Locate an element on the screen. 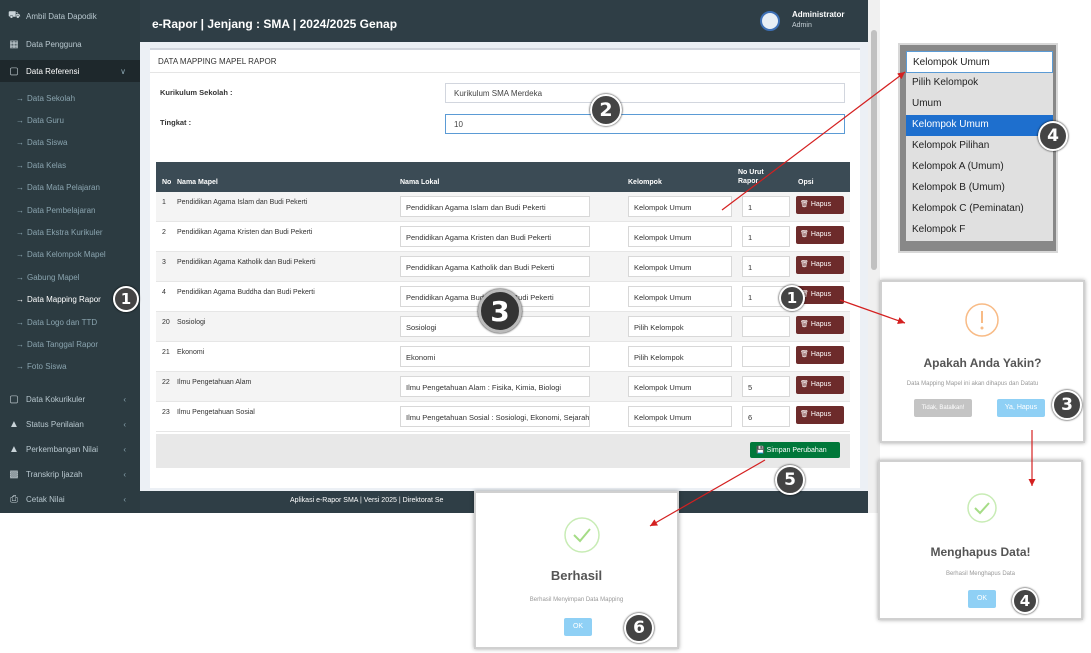 Image resolution: width=1091 pixels, height=653 pixels. step-badge: 6 is located at coordinates (639, 628).